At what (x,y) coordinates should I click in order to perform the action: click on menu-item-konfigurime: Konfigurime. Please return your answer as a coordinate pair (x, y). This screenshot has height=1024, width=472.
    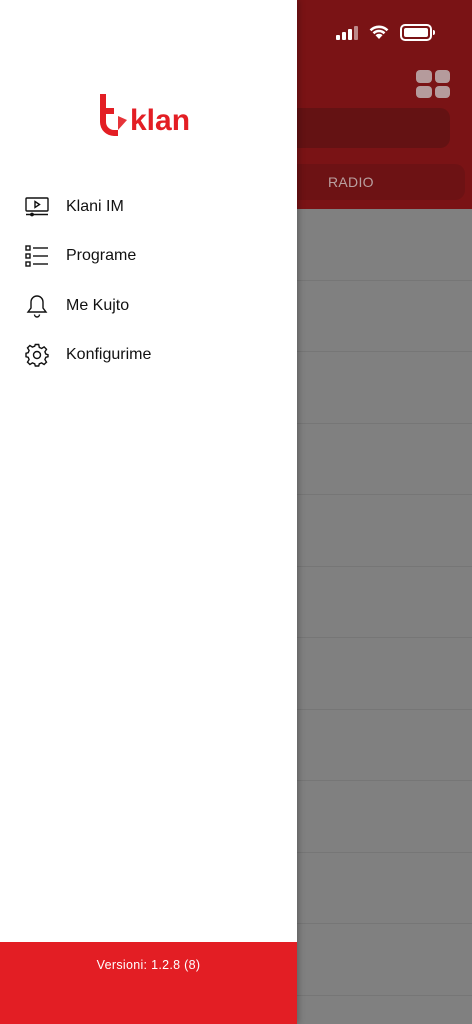
    Looking at the image, I should click on (148, 356).